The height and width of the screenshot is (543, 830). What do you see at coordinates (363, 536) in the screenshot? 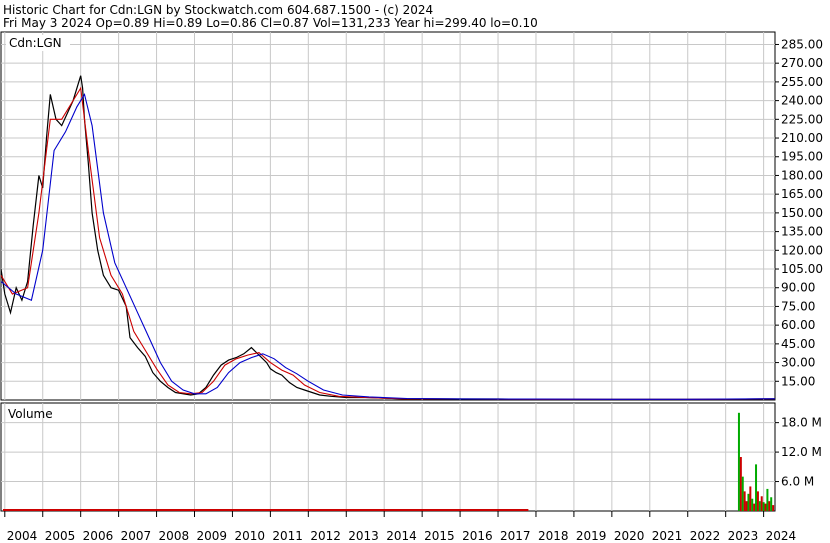
I see `x-tick-label: 2013` at bounding box center [363, 536].